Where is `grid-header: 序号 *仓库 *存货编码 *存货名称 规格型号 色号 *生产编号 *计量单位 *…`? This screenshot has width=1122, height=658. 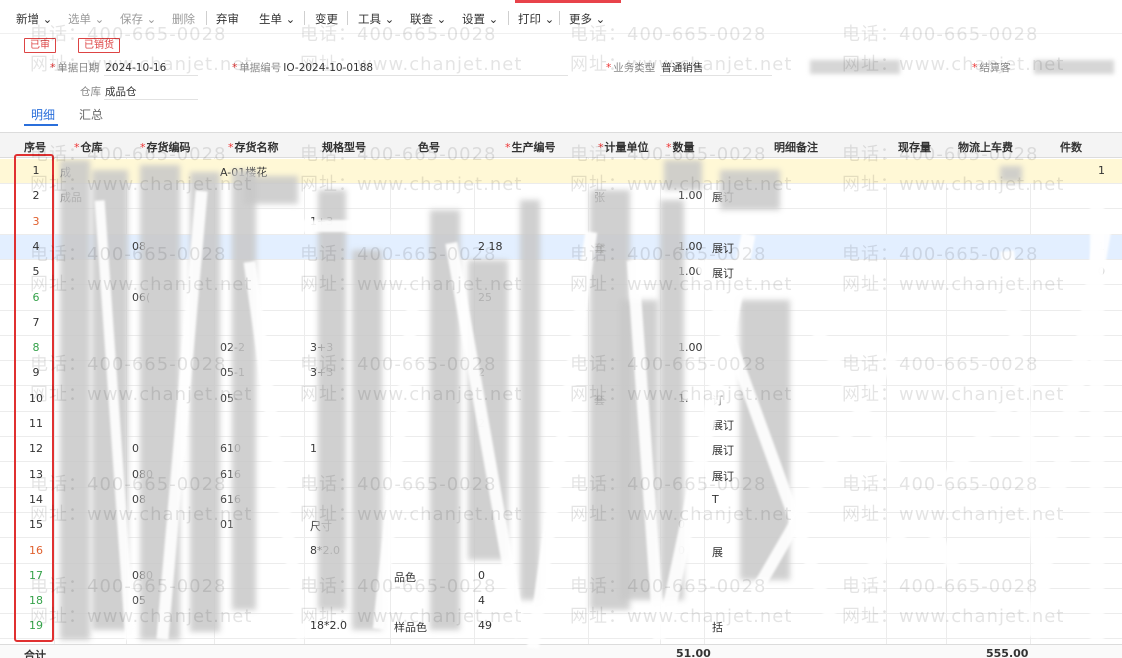
grid-header: 序号 *仓库 *存货编码 *存货名称 规格型号 色号 *生产编号 *计量单位 *… is located at coordinates (561, 145).